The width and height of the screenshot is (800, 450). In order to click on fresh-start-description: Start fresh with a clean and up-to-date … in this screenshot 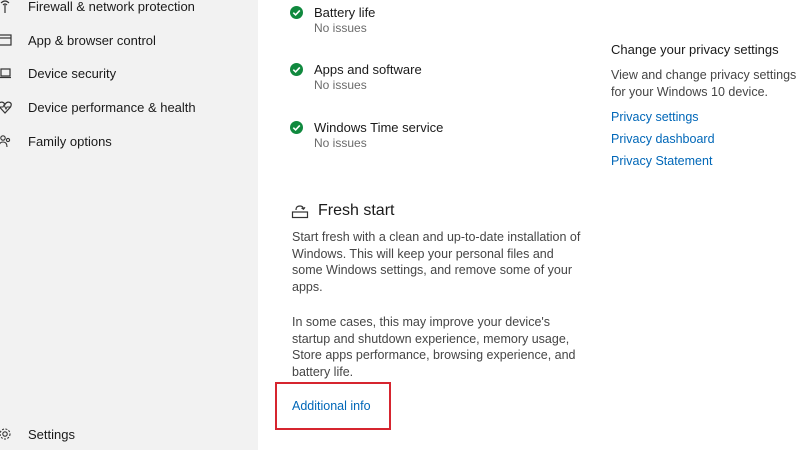, I will do `click(436, 262)`.